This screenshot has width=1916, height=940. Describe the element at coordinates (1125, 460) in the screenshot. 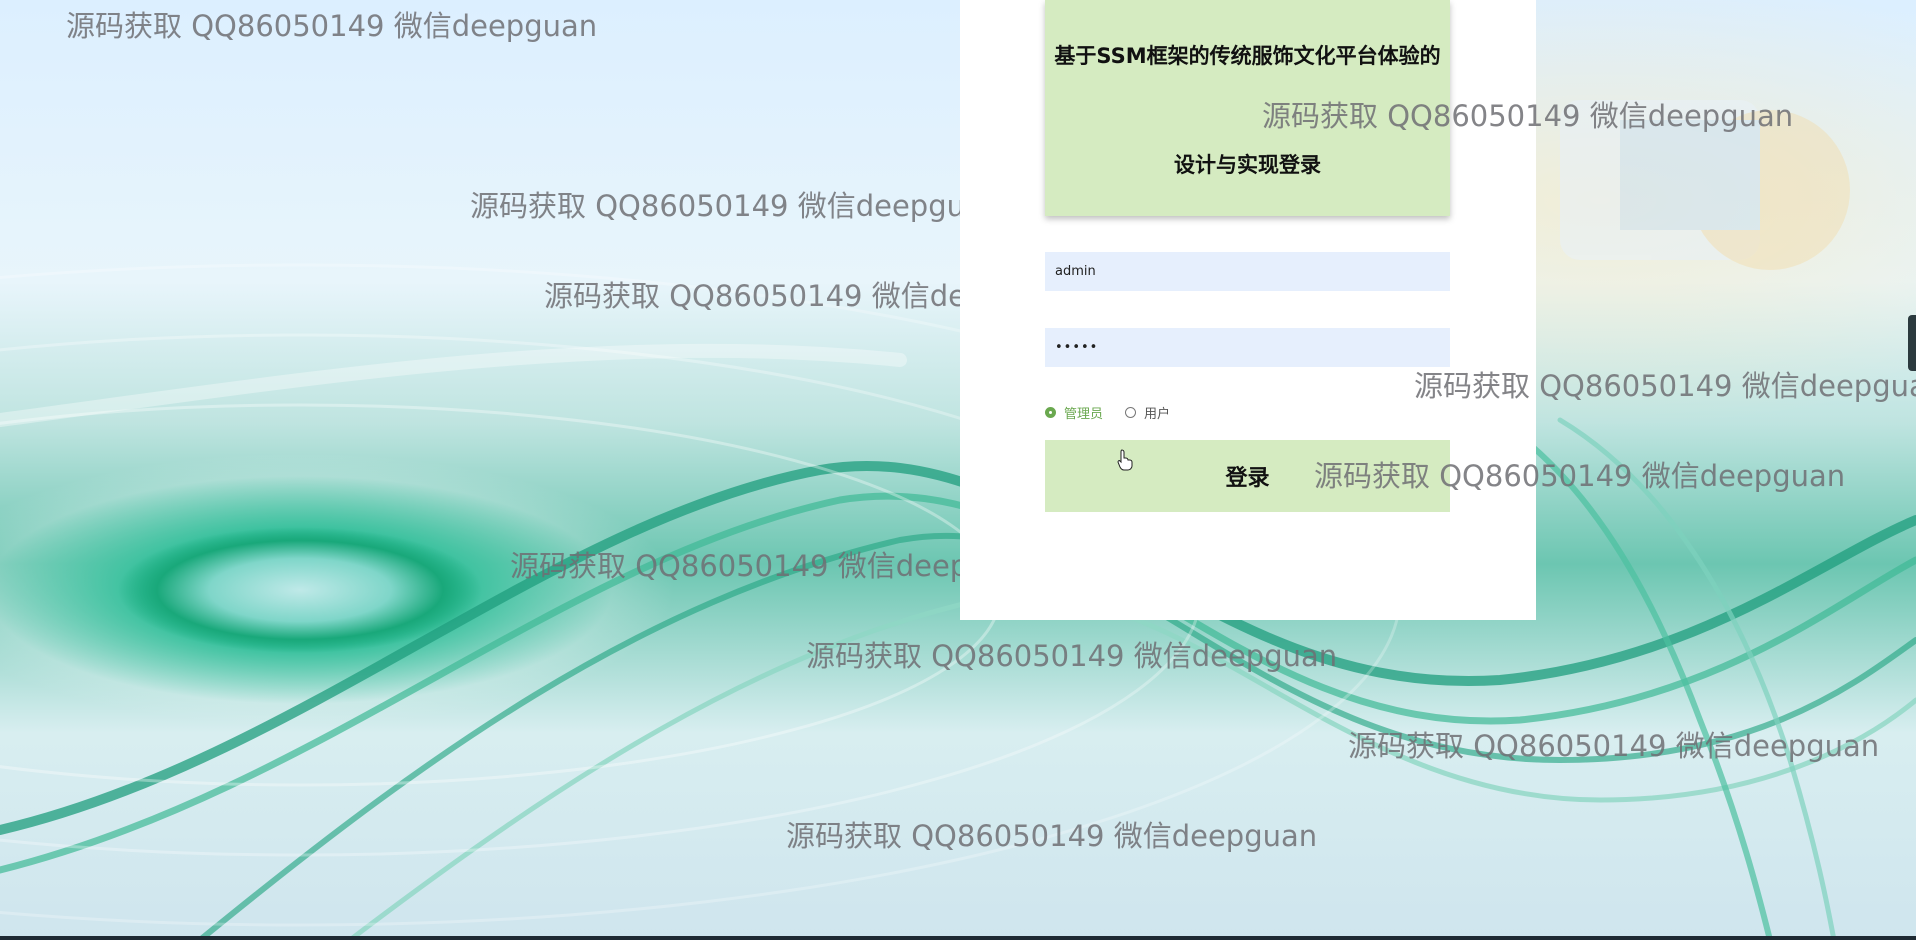

I see `hand-cursor-icon` at that location.